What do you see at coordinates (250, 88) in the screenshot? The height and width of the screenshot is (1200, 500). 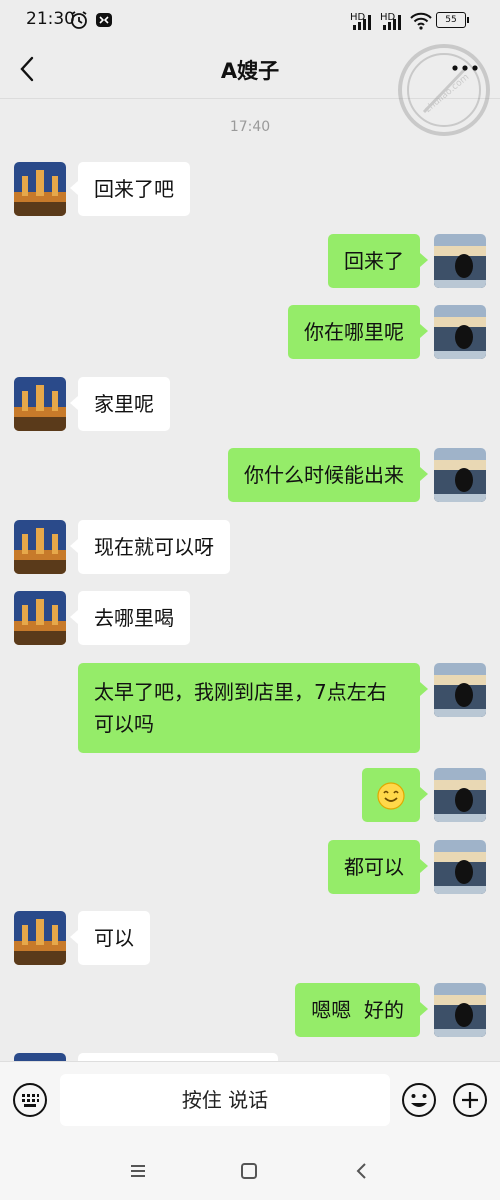 I see `chat-header: A嫂子 zhuilao.com` at bounding box center [250, 88].